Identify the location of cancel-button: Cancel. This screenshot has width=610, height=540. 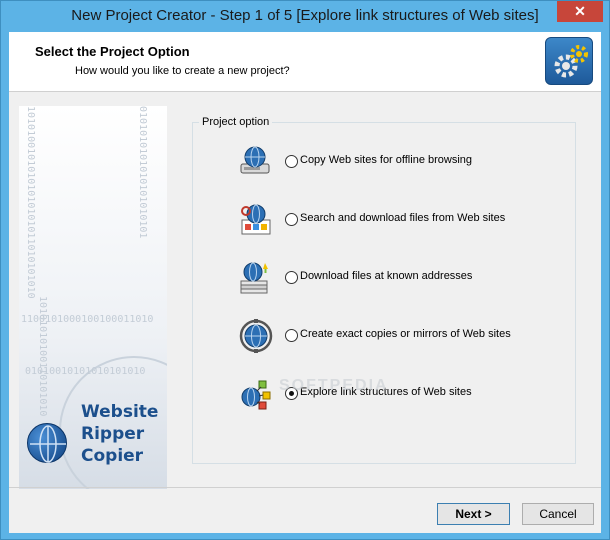
(558, 514).